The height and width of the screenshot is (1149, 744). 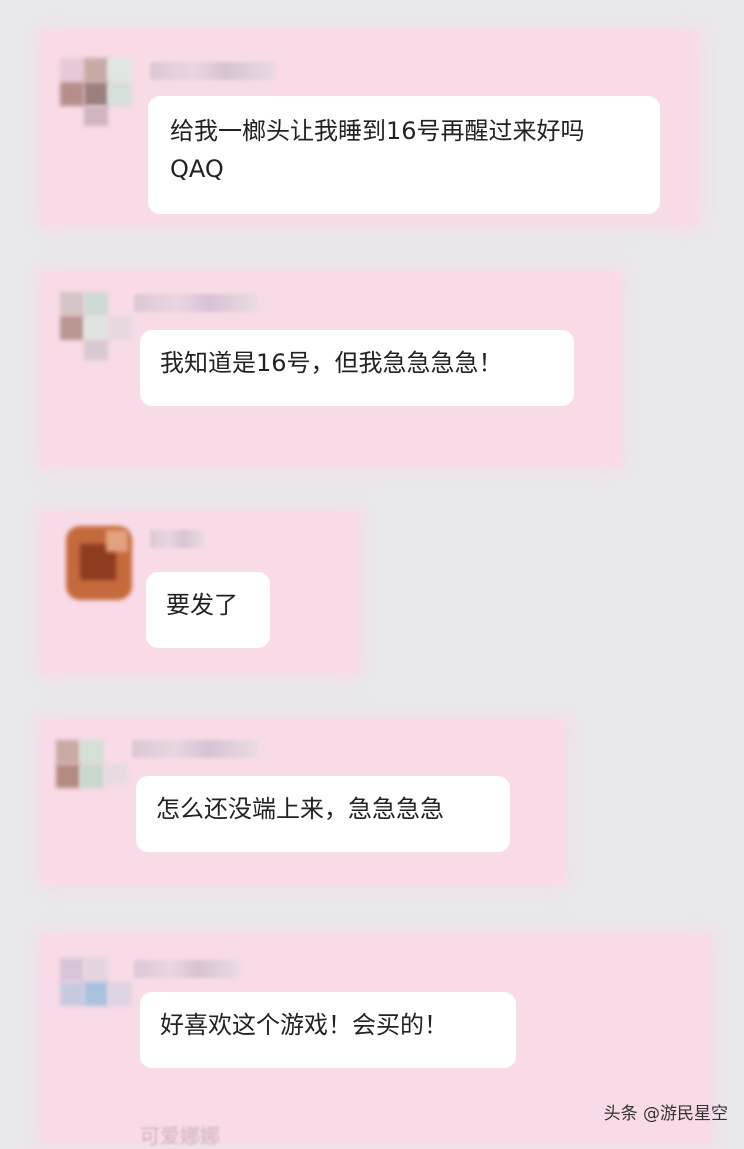 I want to click on message-card-3: 要发了, so click(x=200, y=593).